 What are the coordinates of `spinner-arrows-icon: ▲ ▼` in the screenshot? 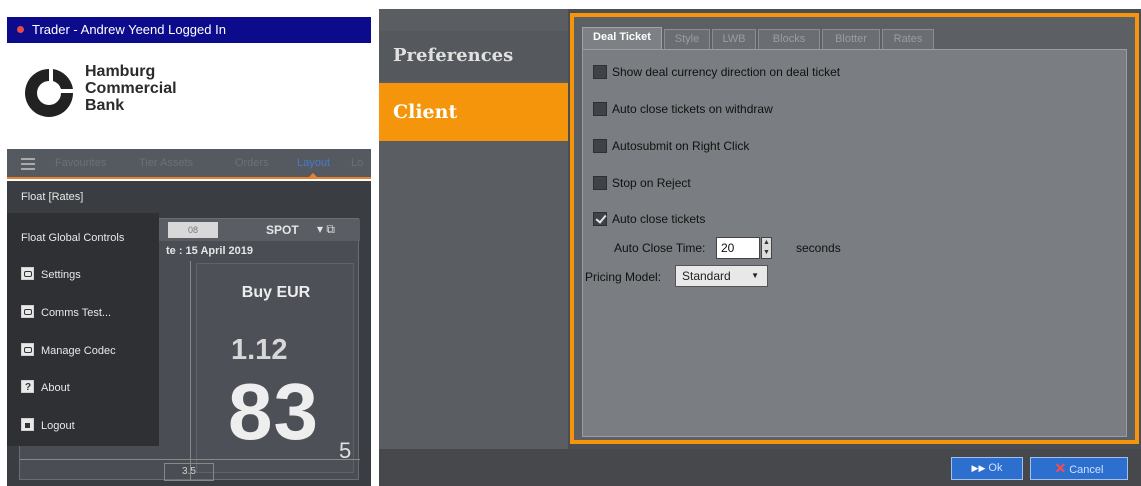 It's located at (766, 248).